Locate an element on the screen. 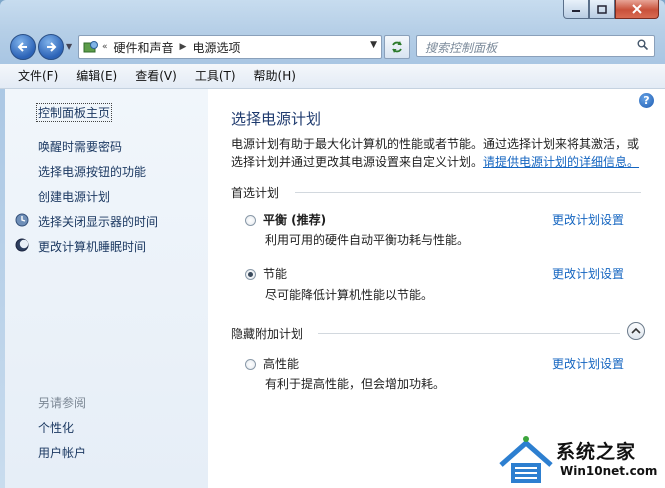  navigation-bar: ▼ « 硬件和声音 ▶ 电源选项 ▼ 搜索控制面板 is located at coordinates (332, 46).